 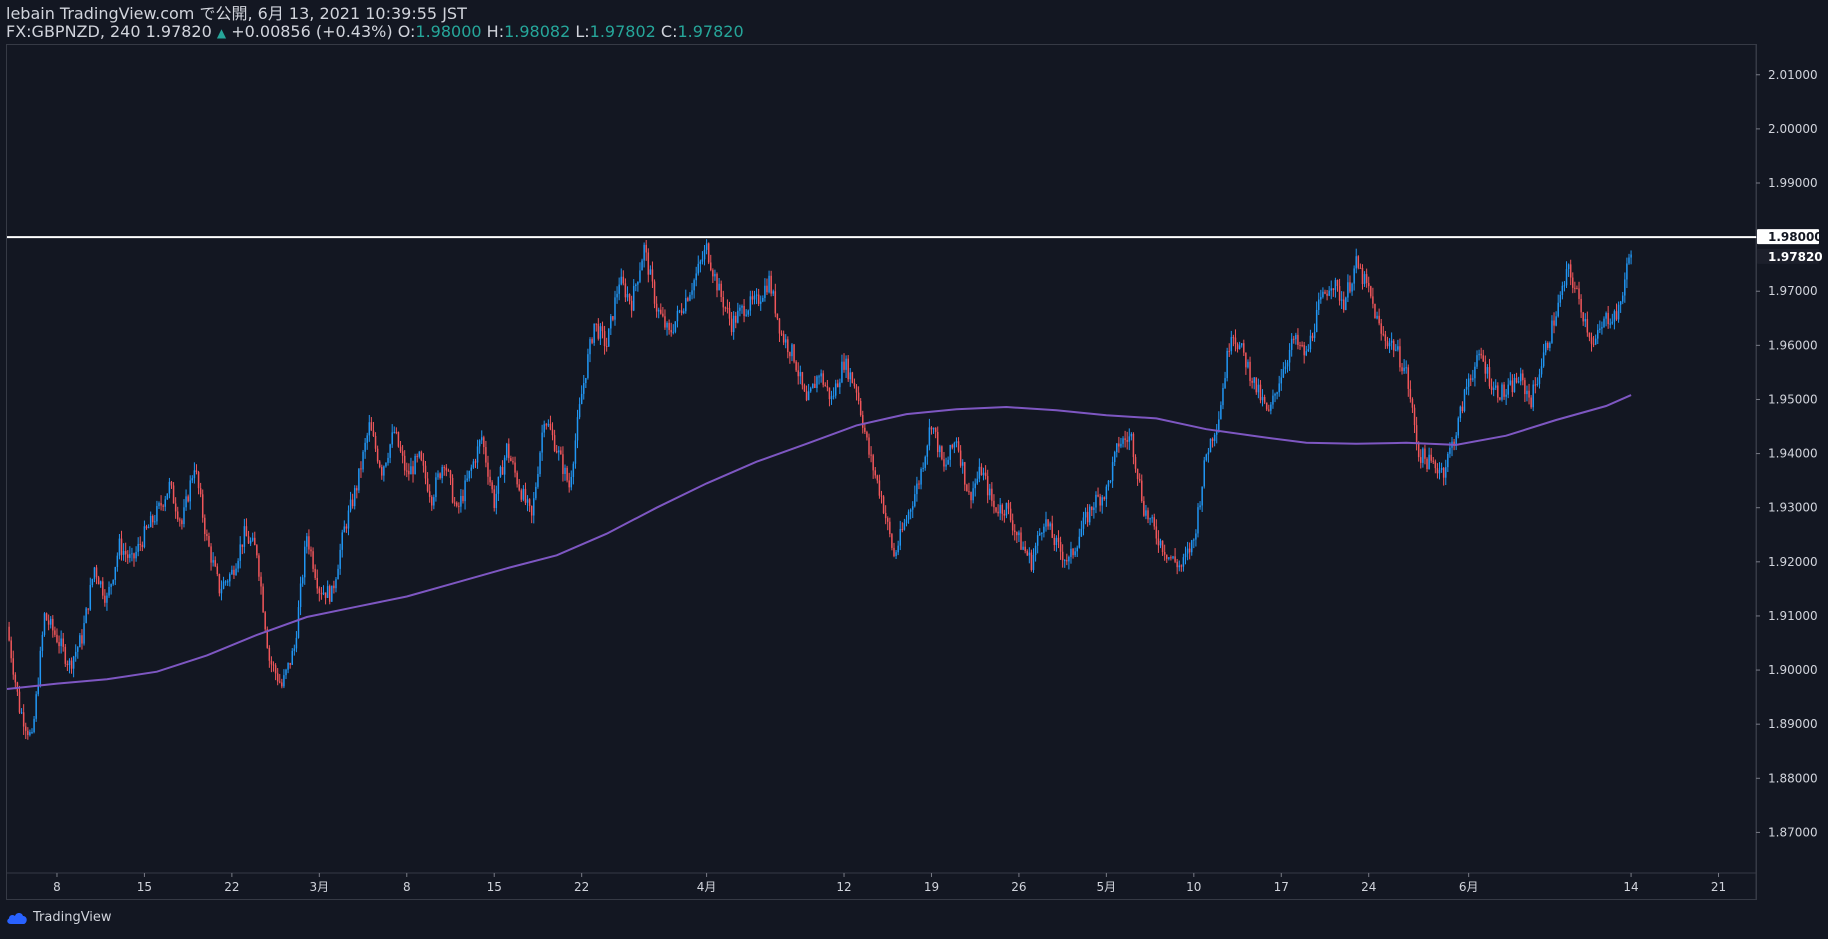 I want to click on tradingview-cloud-icon, so click(x=17, y=918).